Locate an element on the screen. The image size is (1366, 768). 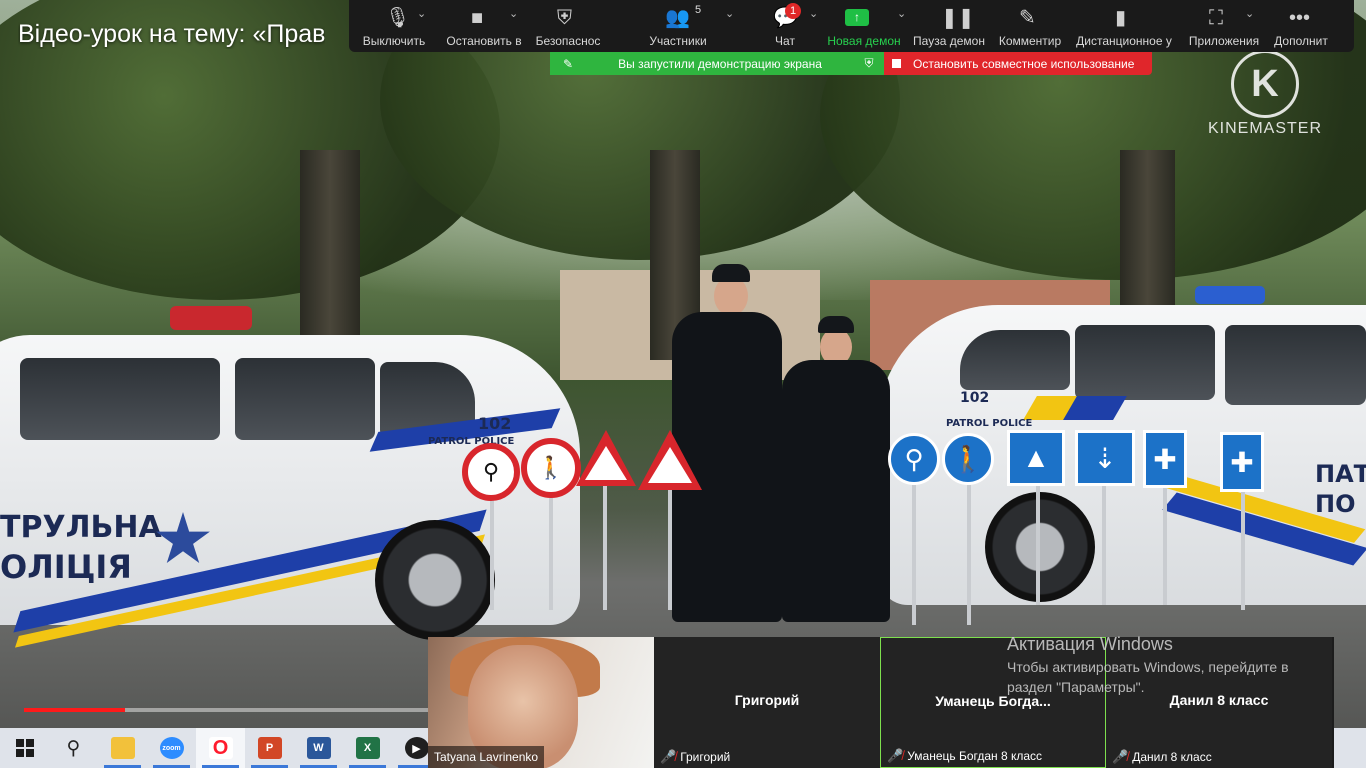
watermark-text: KINEMASTER is located at coordinates (1264, 128).